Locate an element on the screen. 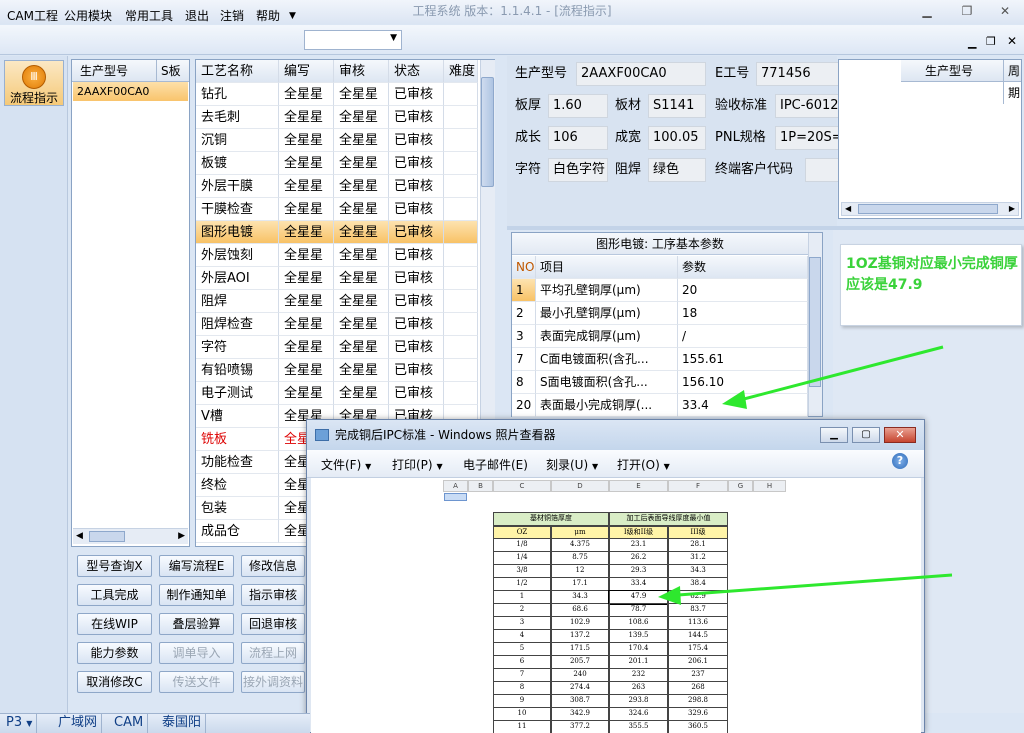  annotation-arrows is located at coordinates (805, 475).